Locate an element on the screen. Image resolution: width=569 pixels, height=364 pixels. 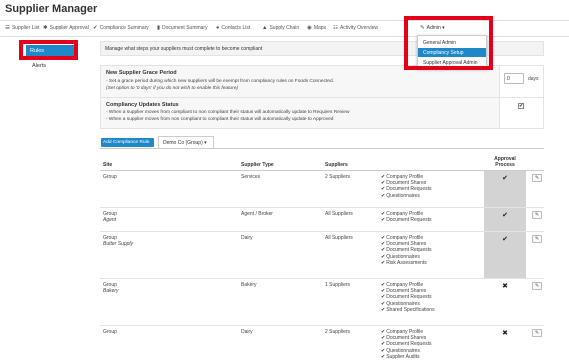
nav-document-summary: ▮ Document Summary is located at coordinates (182, 28).